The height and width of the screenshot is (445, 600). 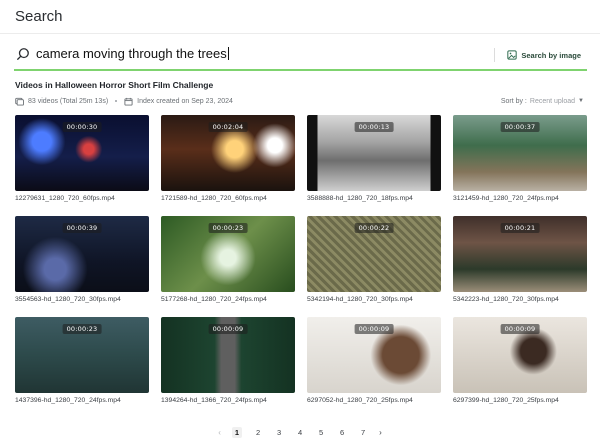 What do you see at coordinates (551, 55) in the screenshot?
I see `search-by-image-label: Search by image` at bounding box center [551, 55].